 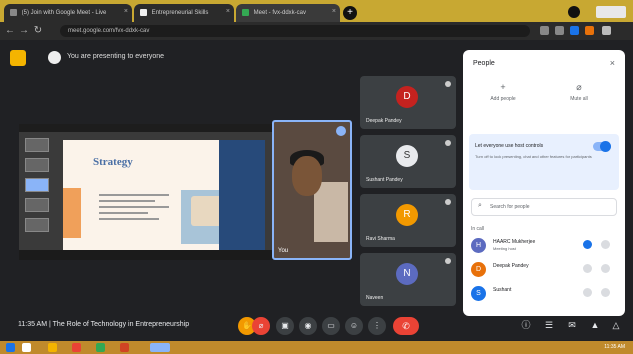 I want to click on reload-icon: ↻, so click(x=38, y=31).